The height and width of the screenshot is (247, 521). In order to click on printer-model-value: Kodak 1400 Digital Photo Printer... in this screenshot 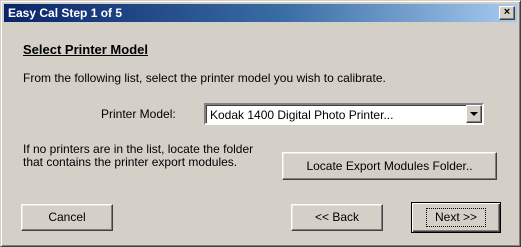, I will do `click(302, 115)`.